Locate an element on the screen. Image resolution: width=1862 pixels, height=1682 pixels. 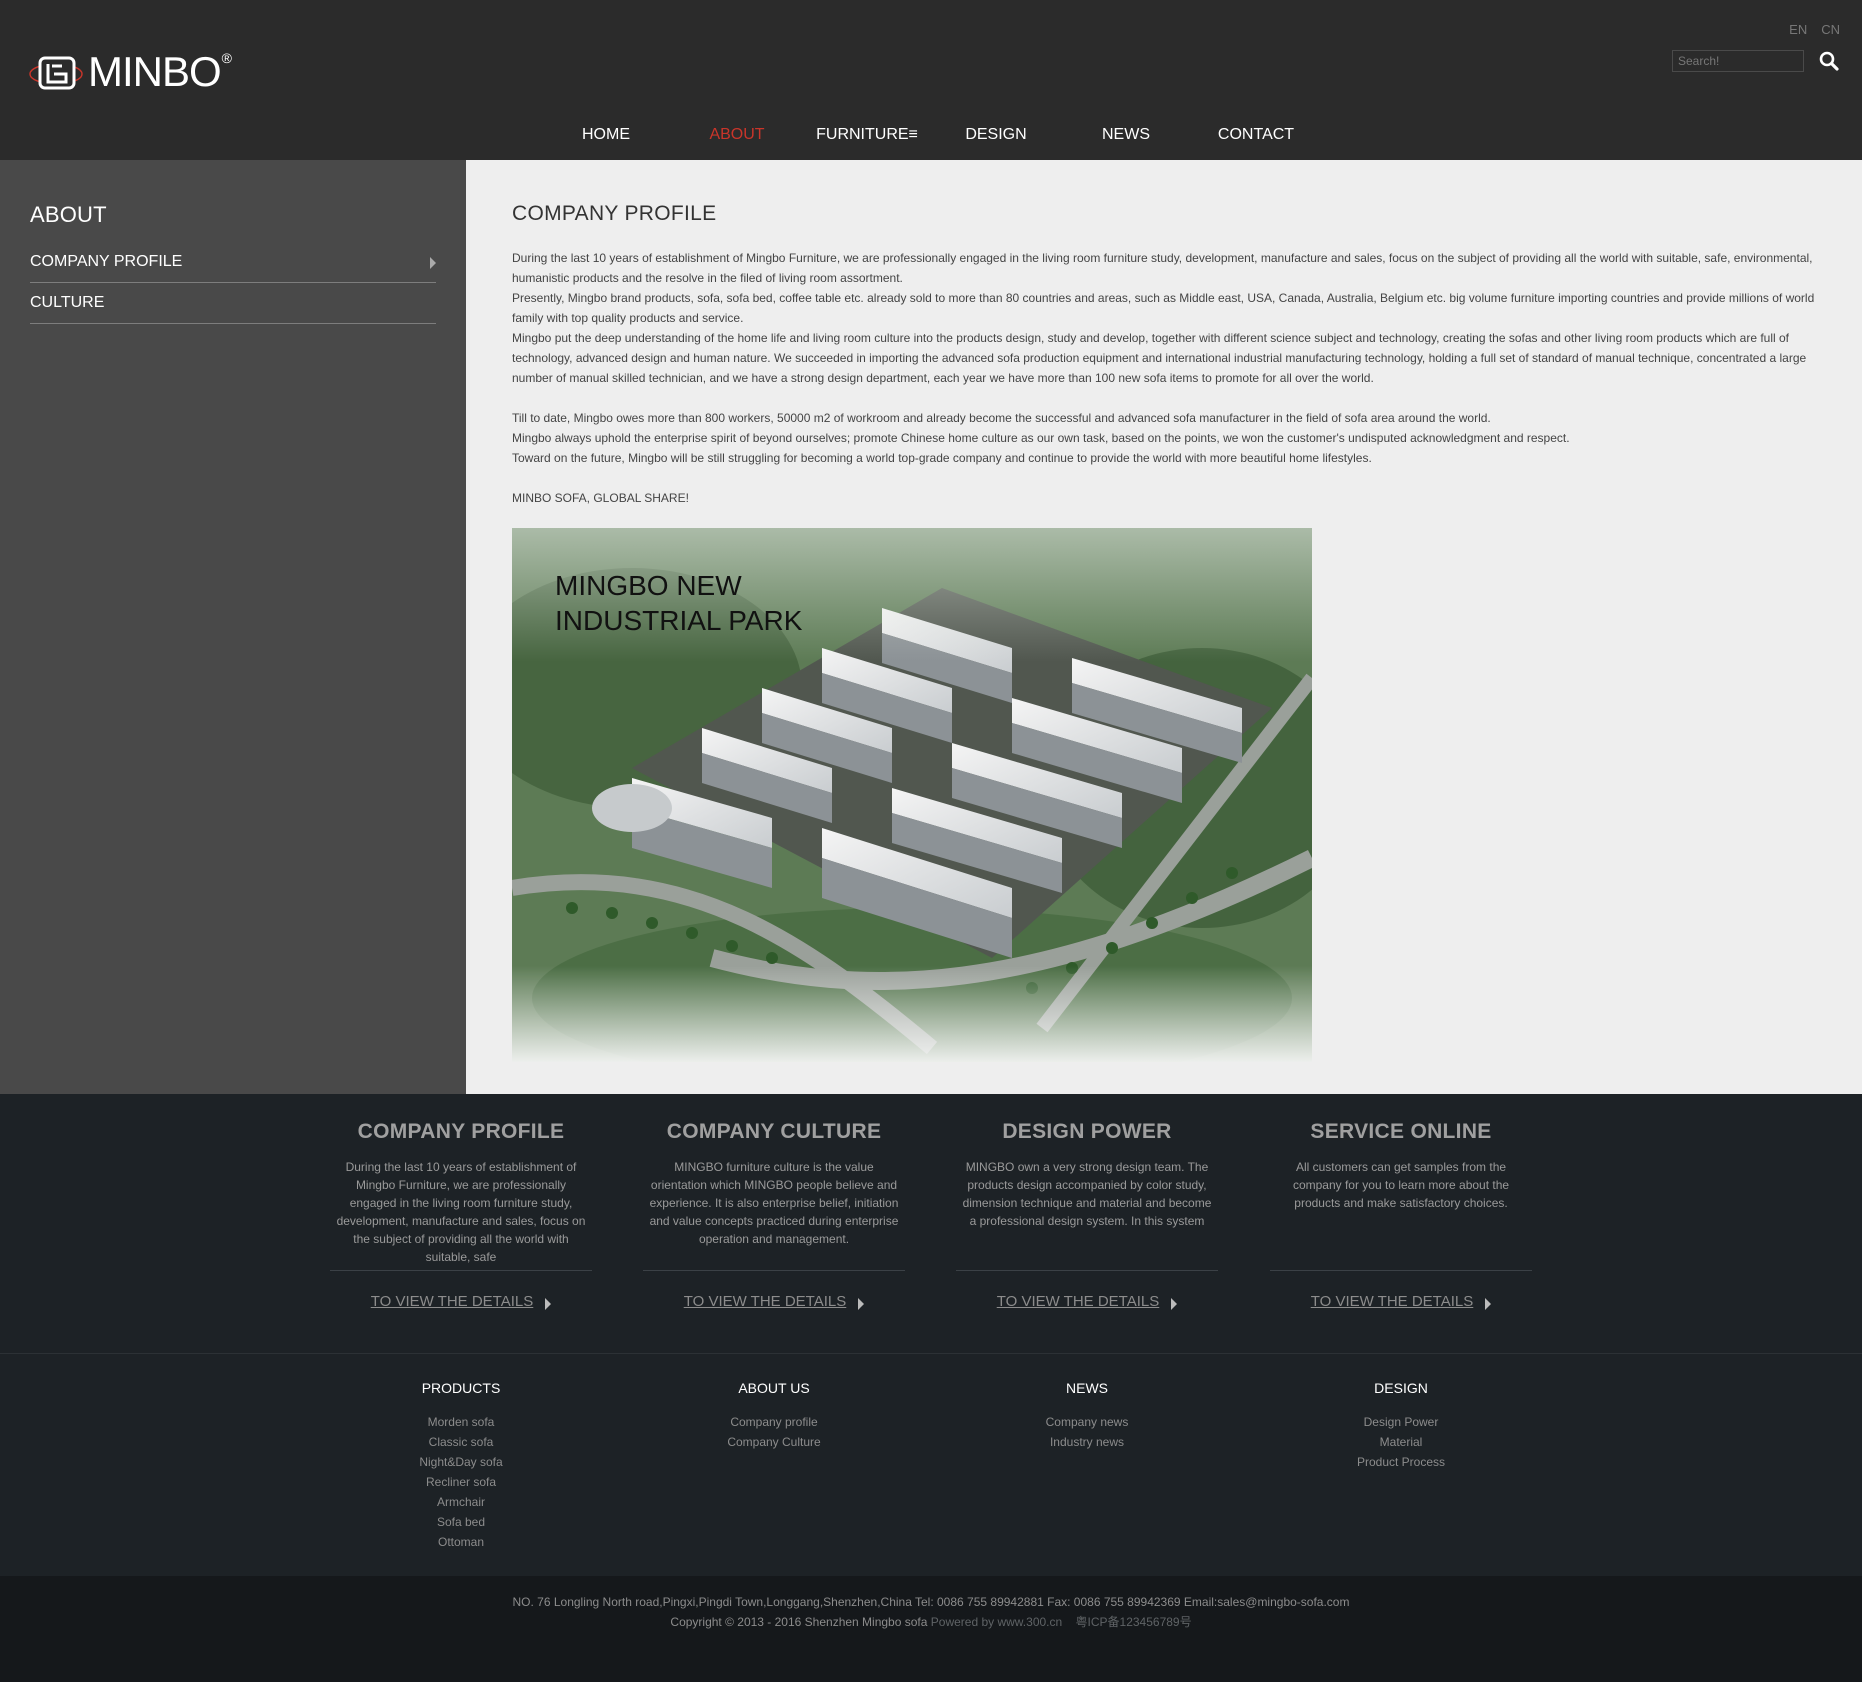
footer-col-news: NEWS Company news Industry news is located at coordinates (1087, 1416).